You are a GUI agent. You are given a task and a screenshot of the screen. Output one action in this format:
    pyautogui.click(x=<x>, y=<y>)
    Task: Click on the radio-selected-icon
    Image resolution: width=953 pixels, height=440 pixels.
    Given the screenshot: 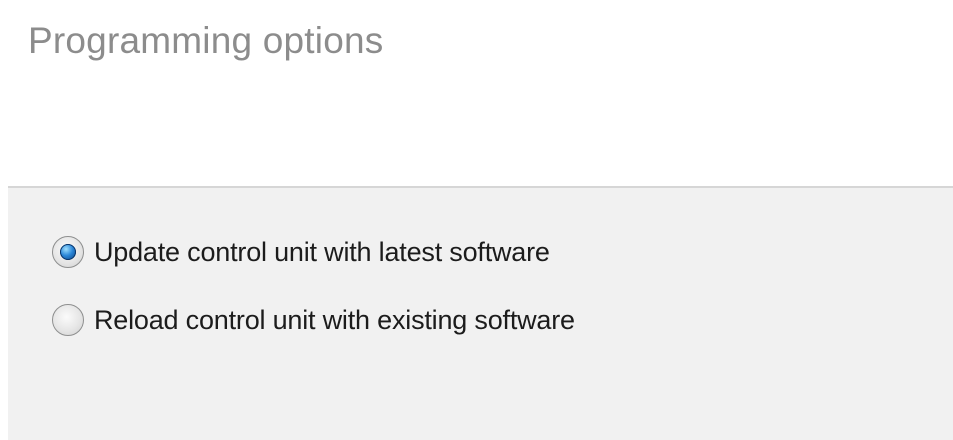 What is the action you would take?
    pyautogui.click(x=68, y=252)
    